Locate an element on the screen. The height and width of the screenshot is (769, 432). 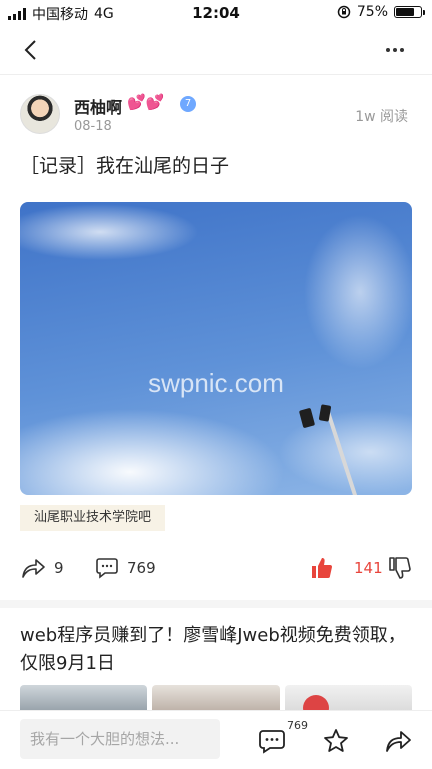
thumb-down-icon is located at coordinates (400, 568).